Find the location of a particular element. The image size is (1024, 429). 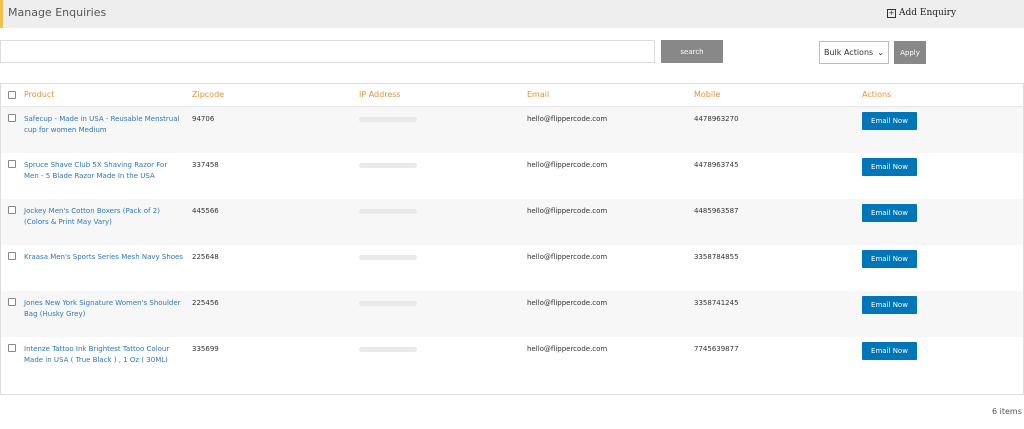

page-header: Manage Enquiries + Add Enquiry is located at coordinates (512, 14).